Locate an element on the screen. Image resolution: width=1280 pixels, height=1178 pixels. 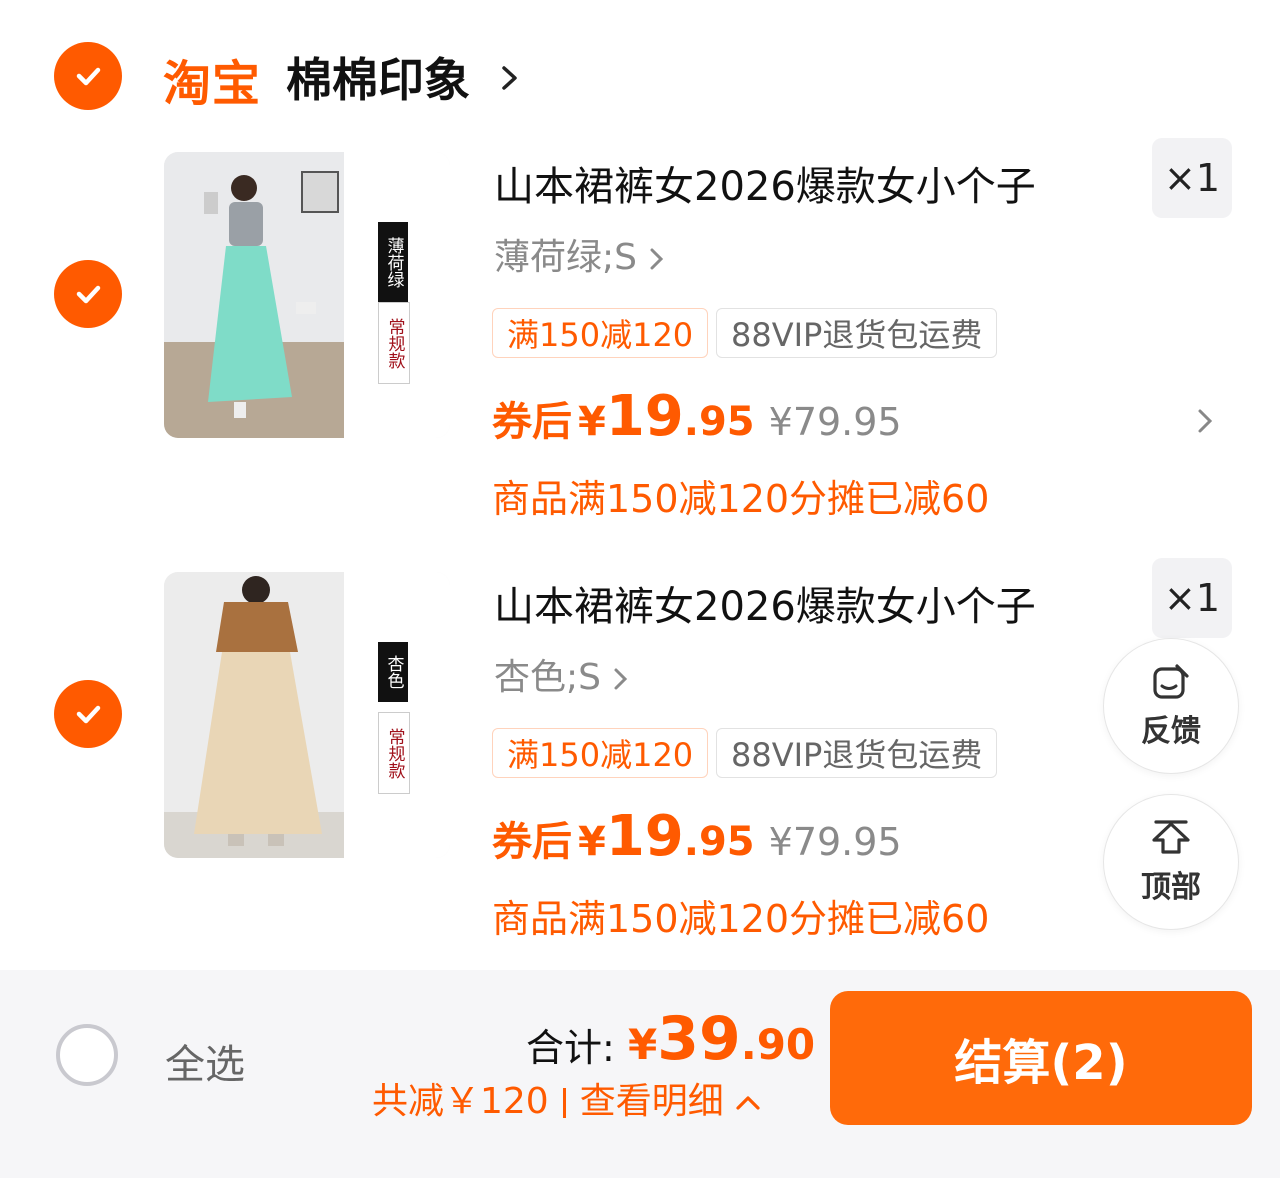
total-decimal: .90 is located at coordinates (778, 1044).